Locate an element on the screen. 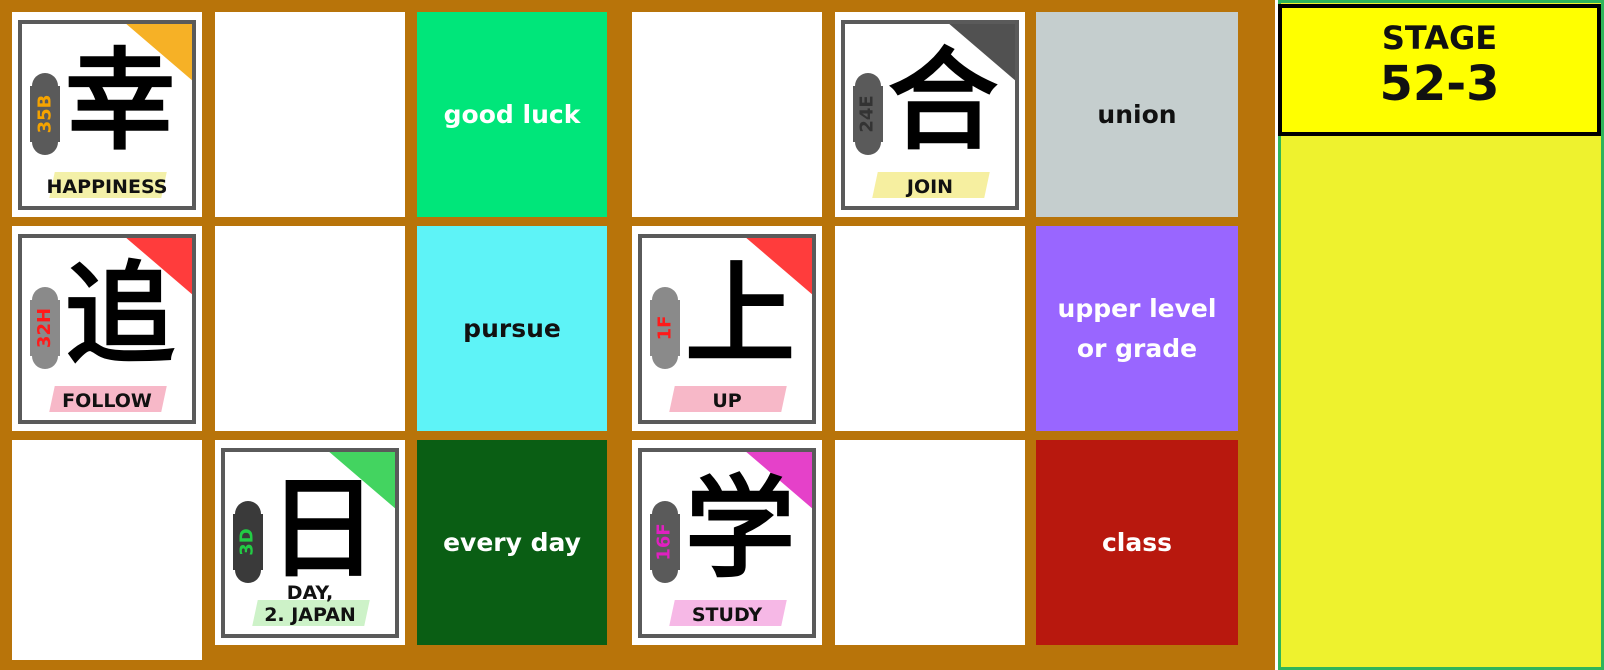  board-cell: 1F 上 UP is located at coordinates (727, 328).